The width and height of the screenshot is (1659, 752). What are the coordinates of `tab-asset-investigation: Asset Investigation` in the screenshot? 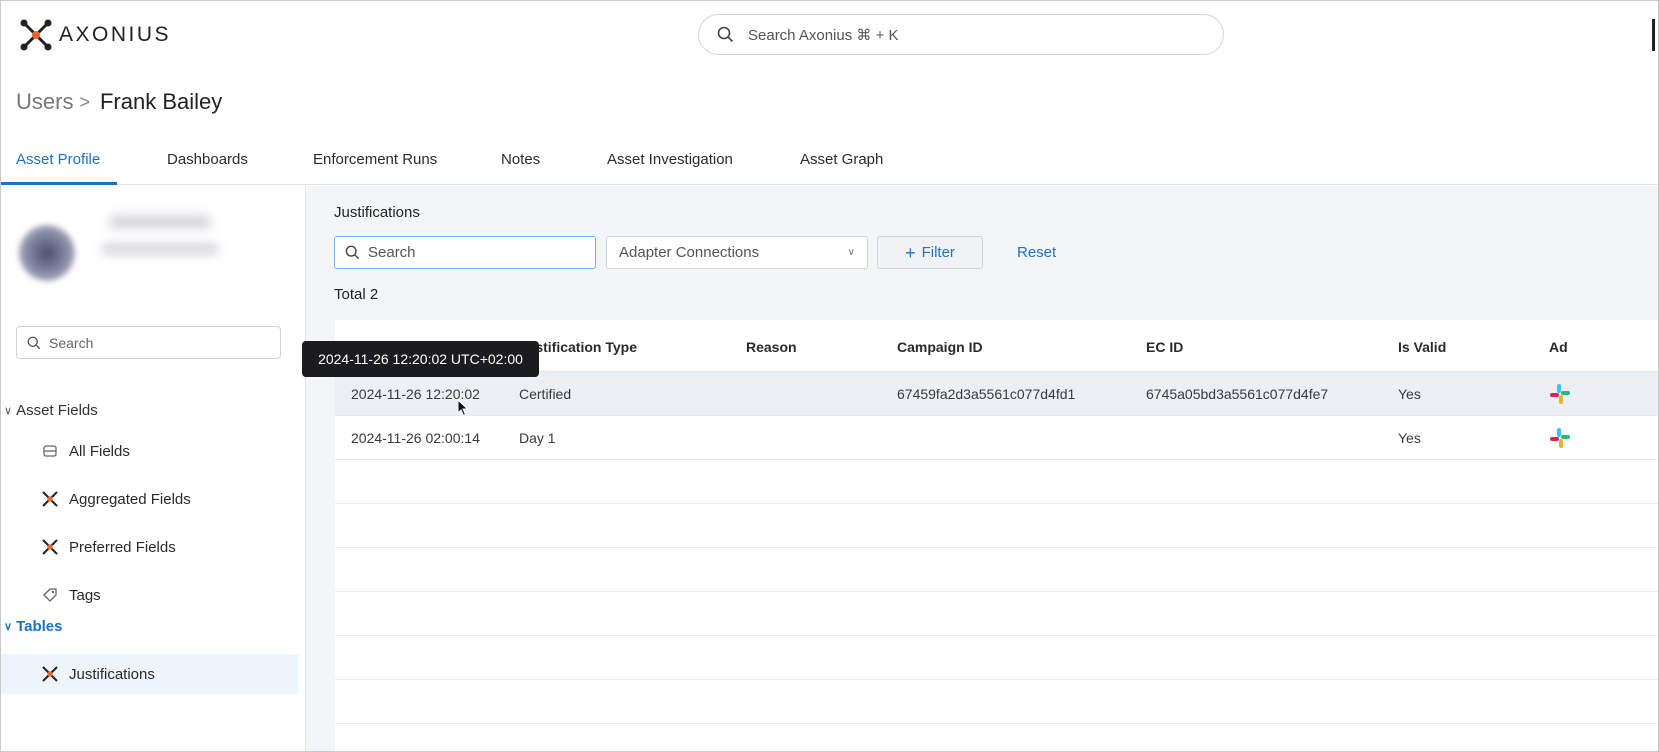 It's located at (670, 159).